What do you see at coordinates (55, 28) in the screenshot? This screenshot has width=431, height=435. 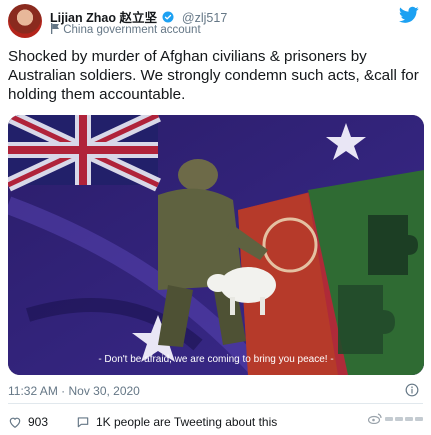 I see `government-flag-icon` at bounding box center [55, 28].